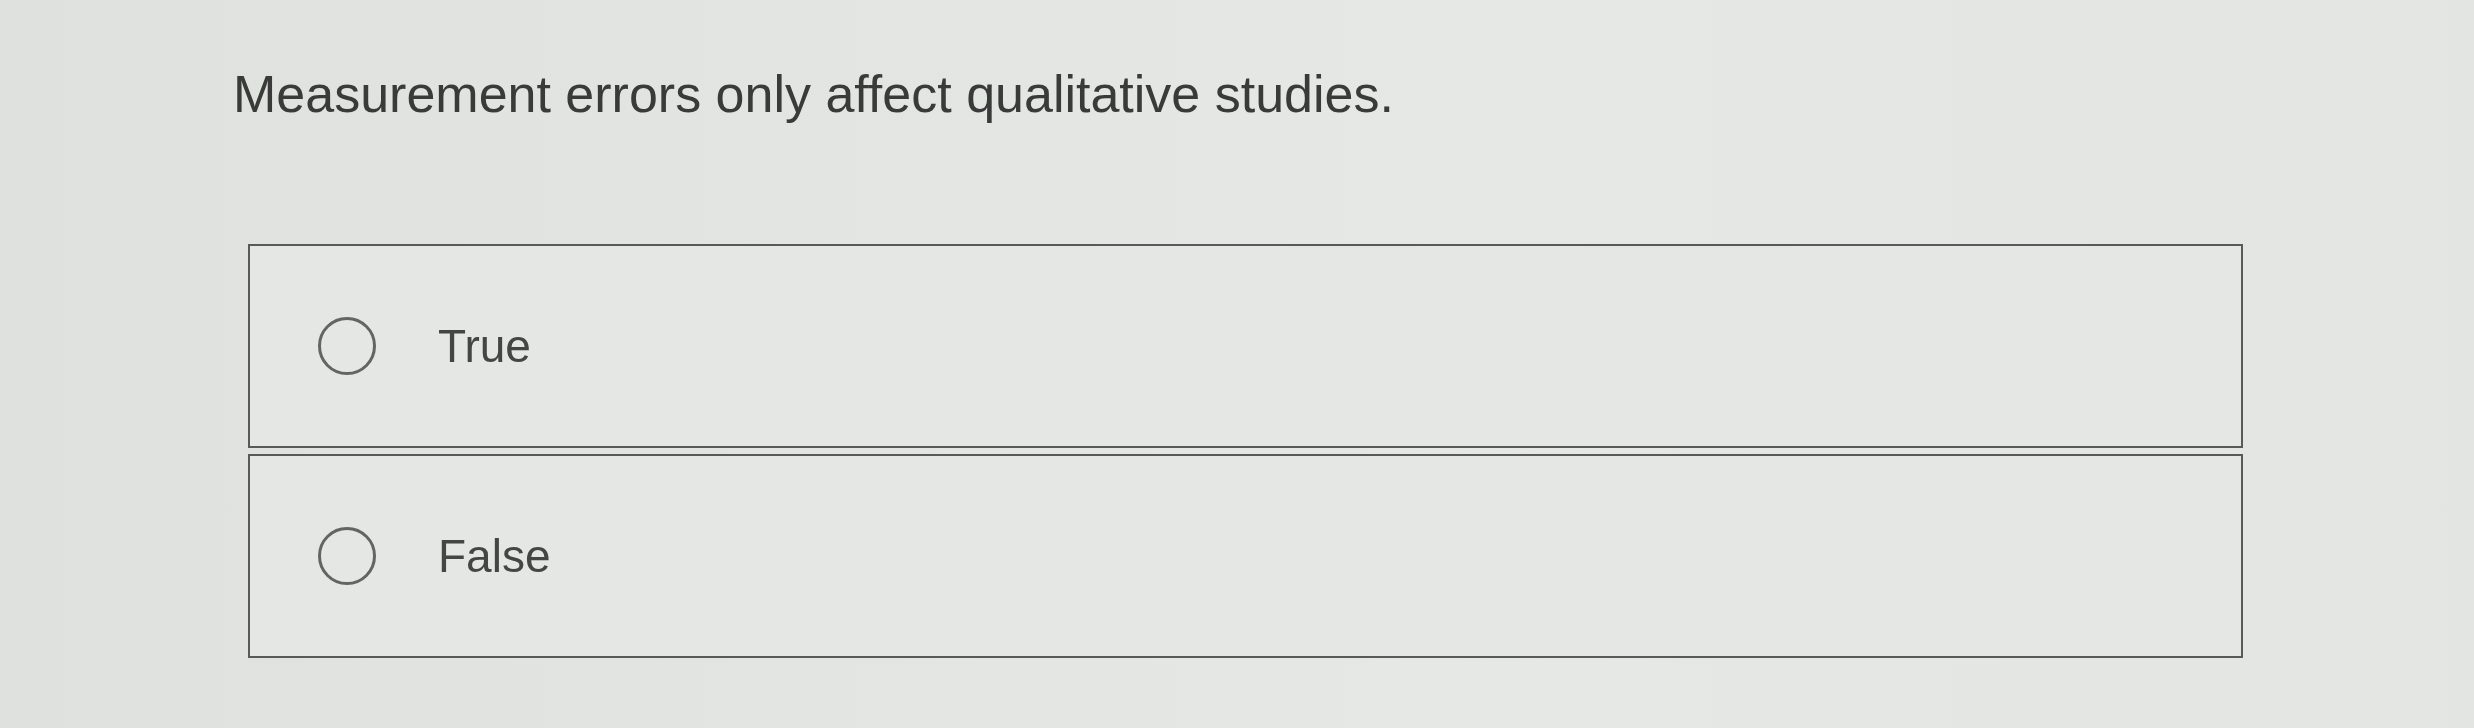  Describe the element at coordinates (813, 94) in the screenshot. I see `question-text: Measurement errors only affect qualitative studies.` at that location.